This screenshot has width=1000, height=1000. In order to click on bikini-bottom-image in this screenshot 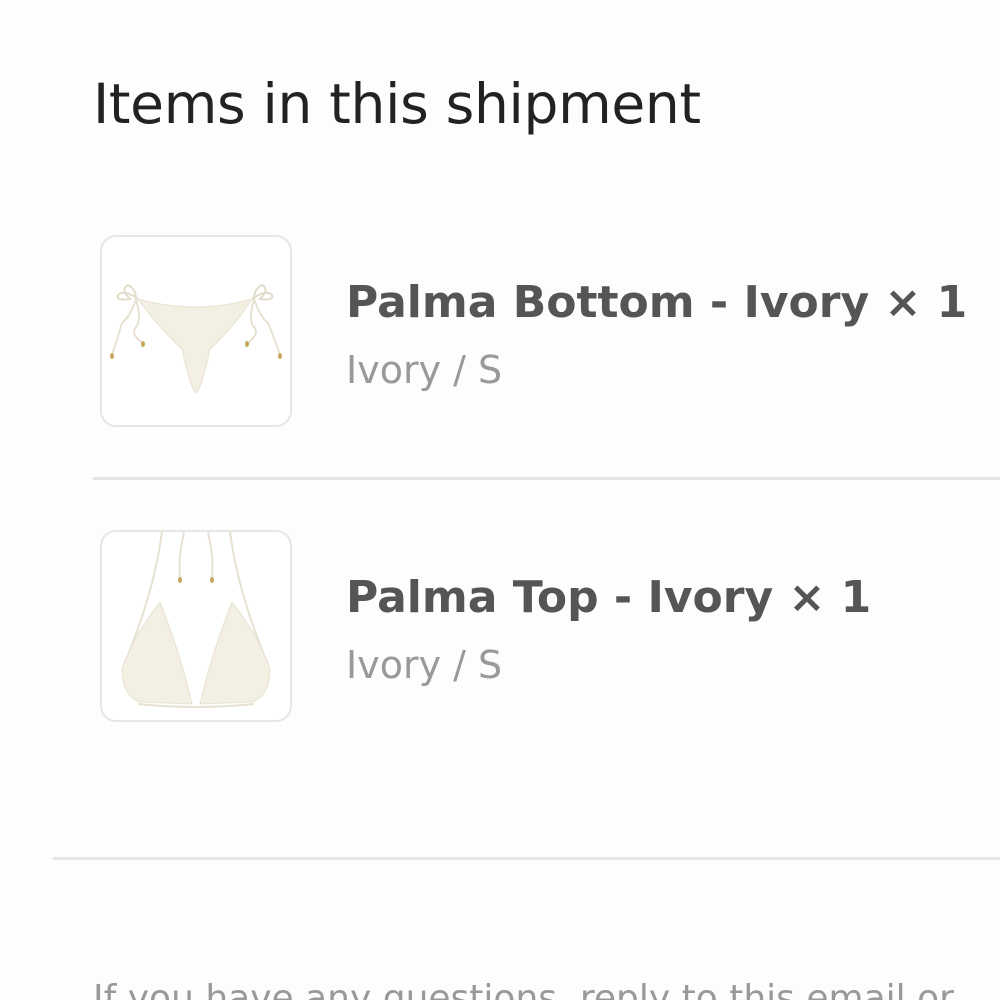, I will do `click(196, 338)`.